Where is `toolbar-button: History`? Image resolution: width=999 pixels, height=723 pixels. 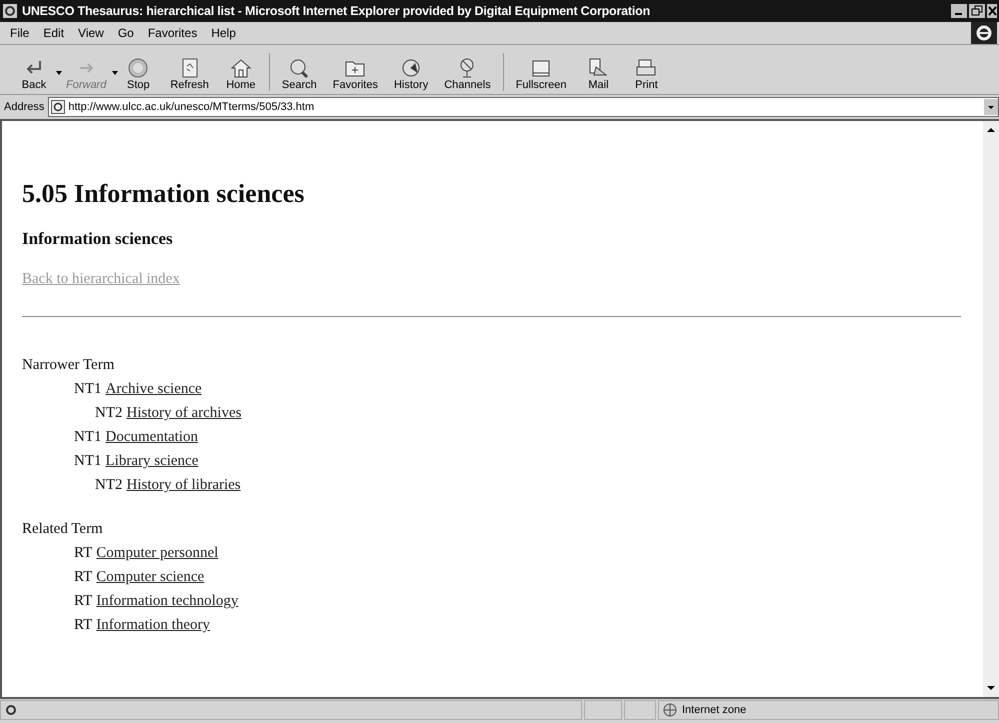 toolbar-button: History is located at coordinates (411, 74).